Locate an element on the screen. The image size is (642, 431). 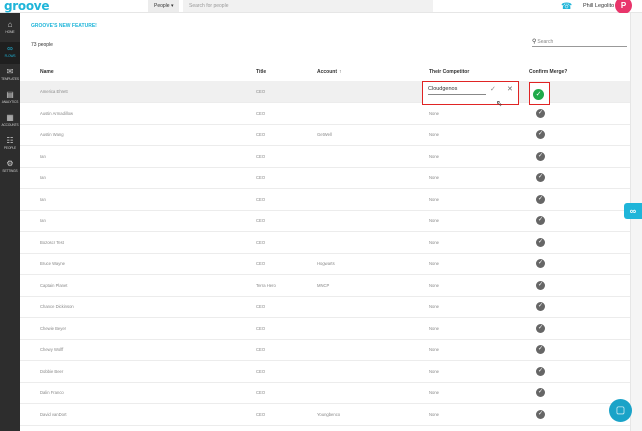
cell-name: Dalin Franco is located at coordinates (52, 392).